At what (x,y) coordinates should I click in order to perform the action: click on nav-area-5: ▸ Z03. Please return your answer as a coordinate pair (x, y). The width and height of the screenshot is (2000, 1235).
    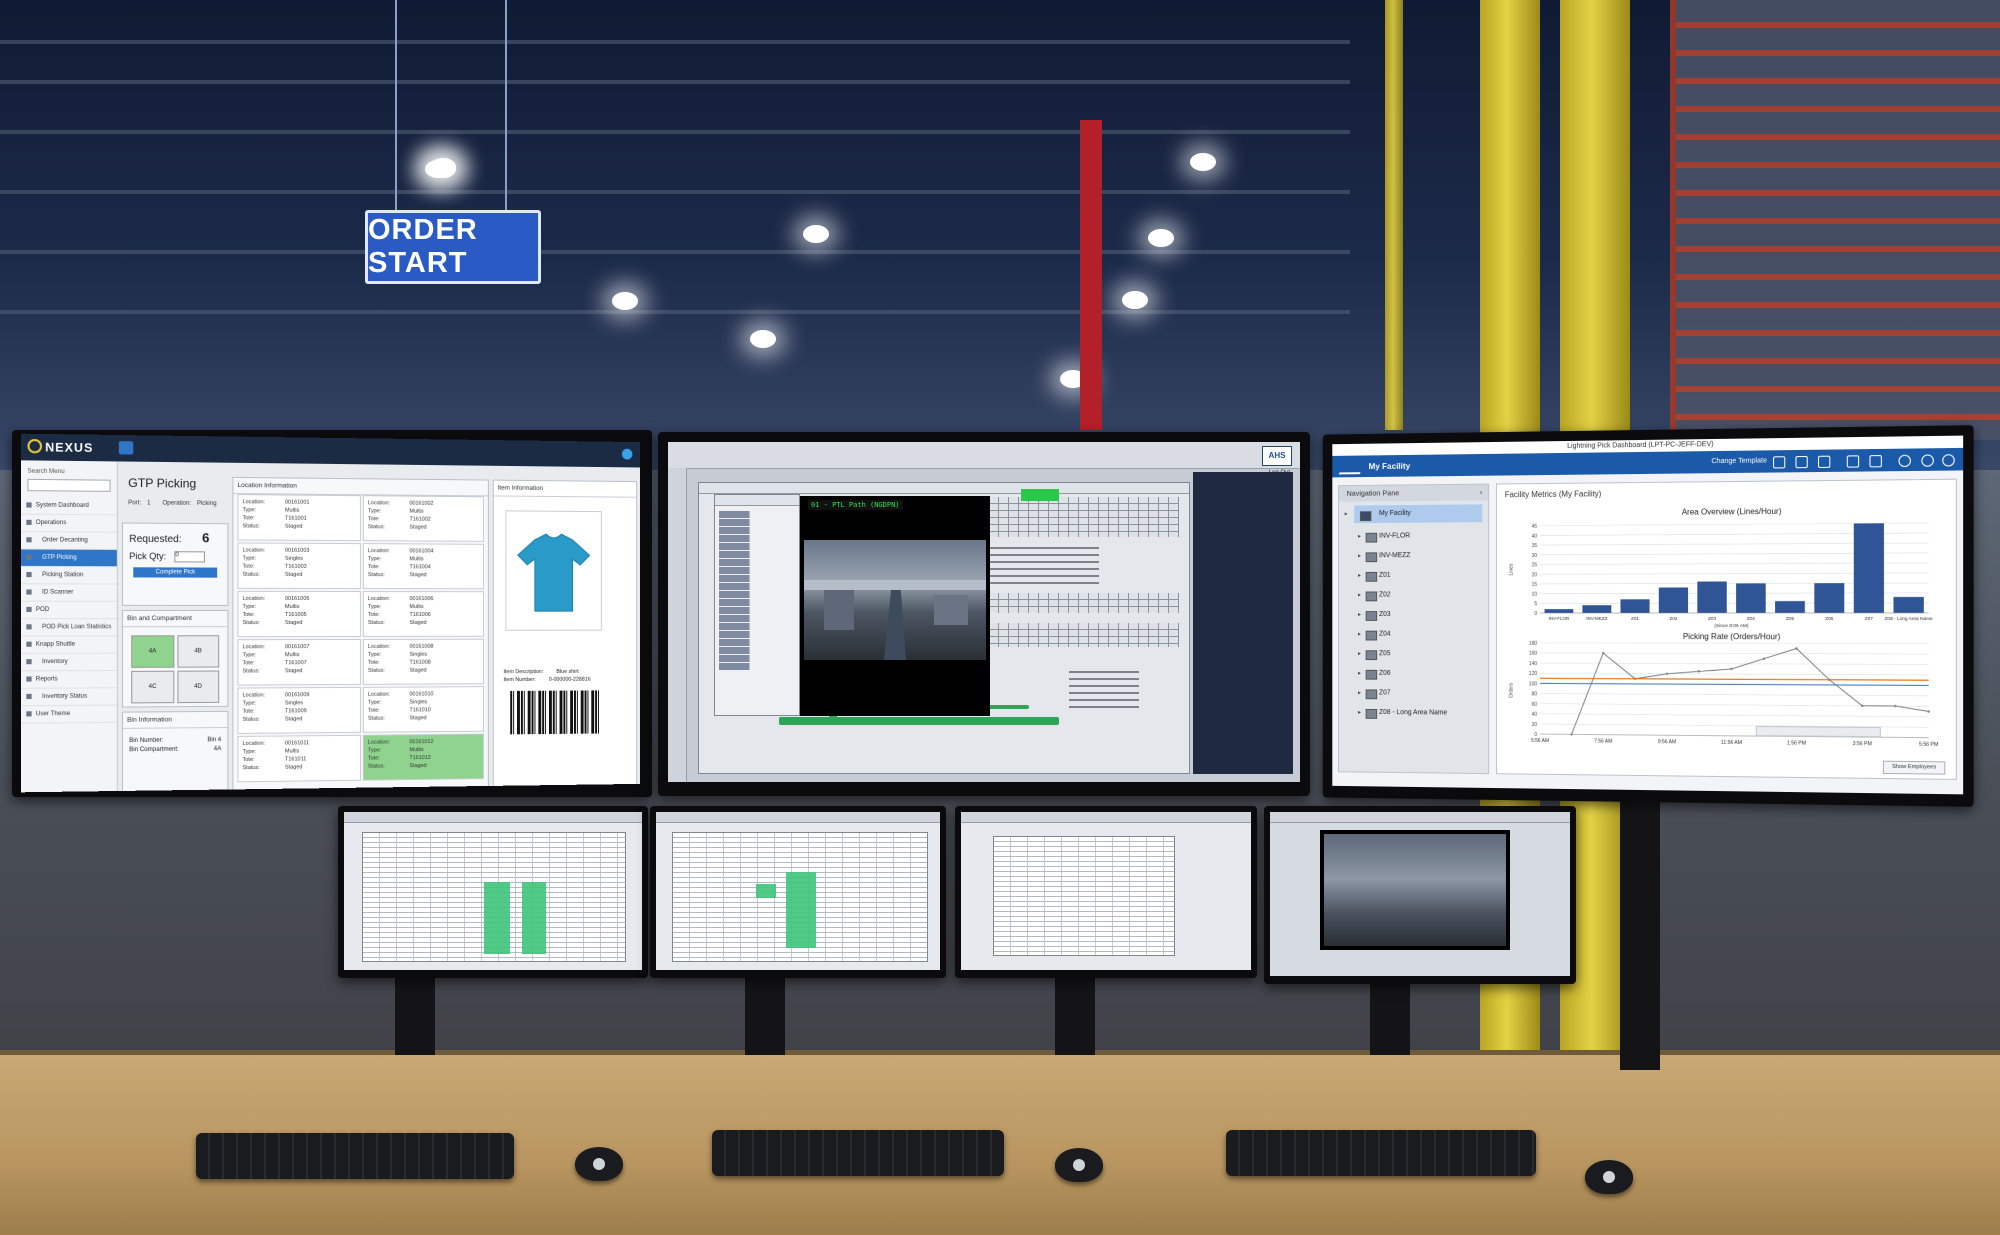
    Looking at the image, I should click on (1413, 615).